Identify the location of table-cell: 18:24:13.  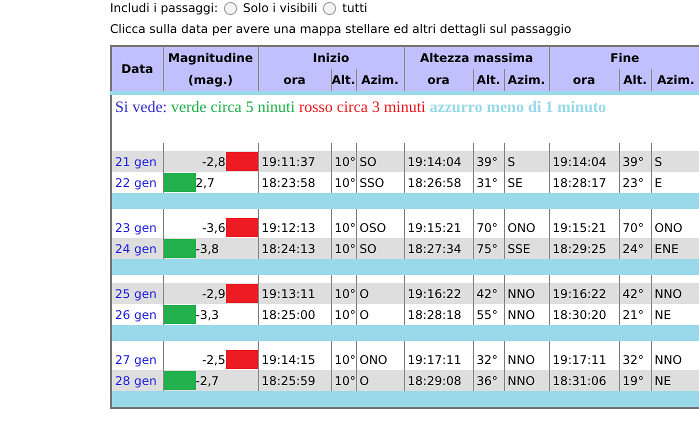
(294, 248).